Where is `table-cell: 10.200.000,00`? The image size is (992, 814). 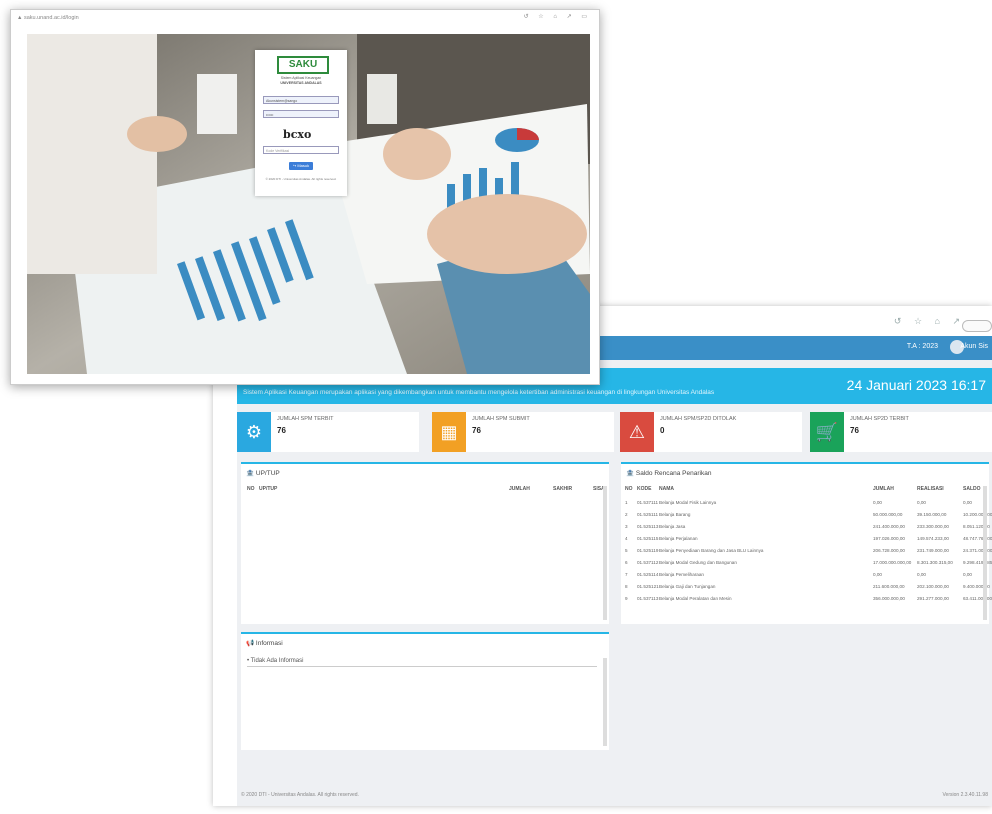
table-cell: 10.200.000,00 is located at coordinates (977, 514).